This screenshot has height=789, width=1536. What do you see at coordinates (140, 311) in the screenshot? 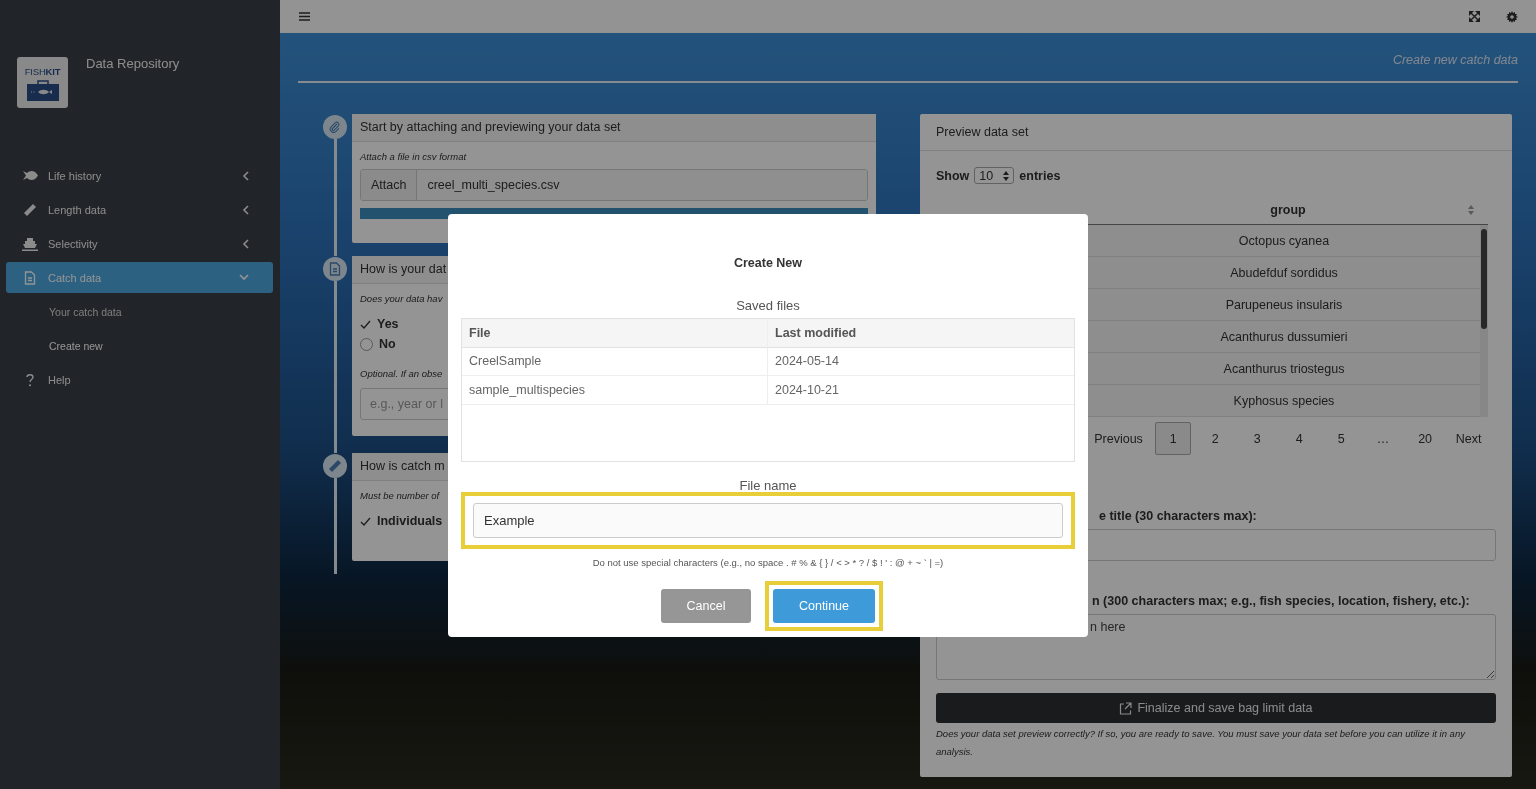
I see `submenu-item: Your catch data` at bounding box center [140, 311].